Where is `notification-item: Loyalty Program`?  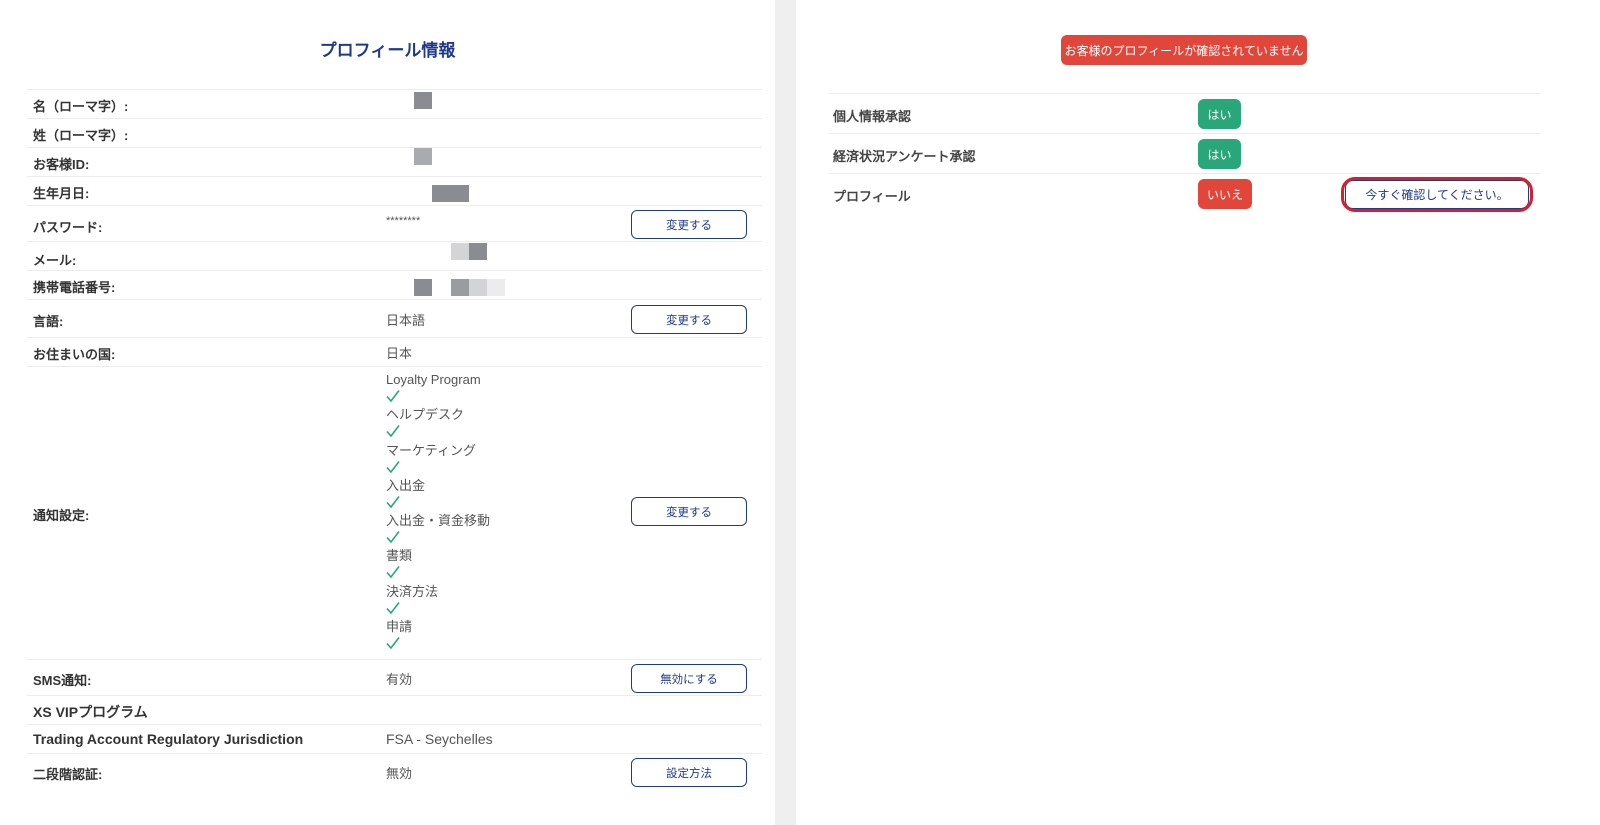
notification-item: Loyalty Program is located at coordinates (438, 388).